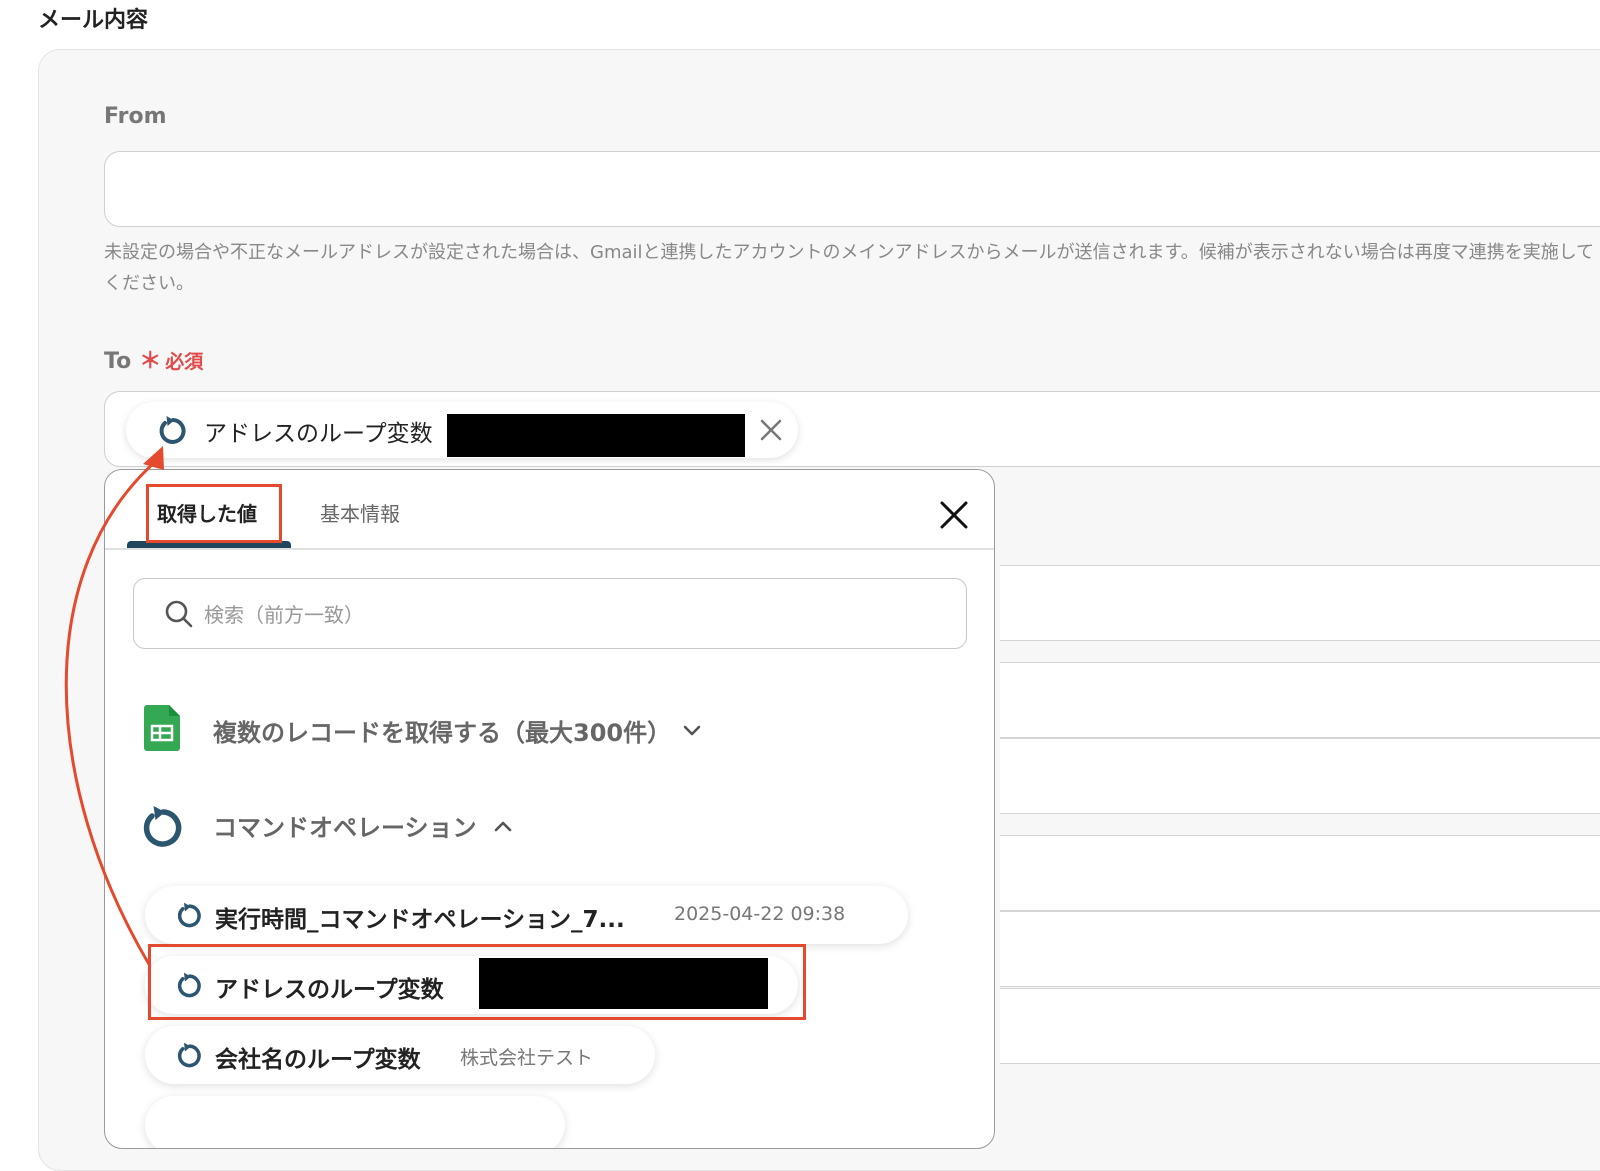 Image resolution: width=1600 pixels, height=1171 pixels. What do you see at coordinates (692, 730) in the screenshot?
I see `chevron-down-icon` at bounding box center [692, 730].